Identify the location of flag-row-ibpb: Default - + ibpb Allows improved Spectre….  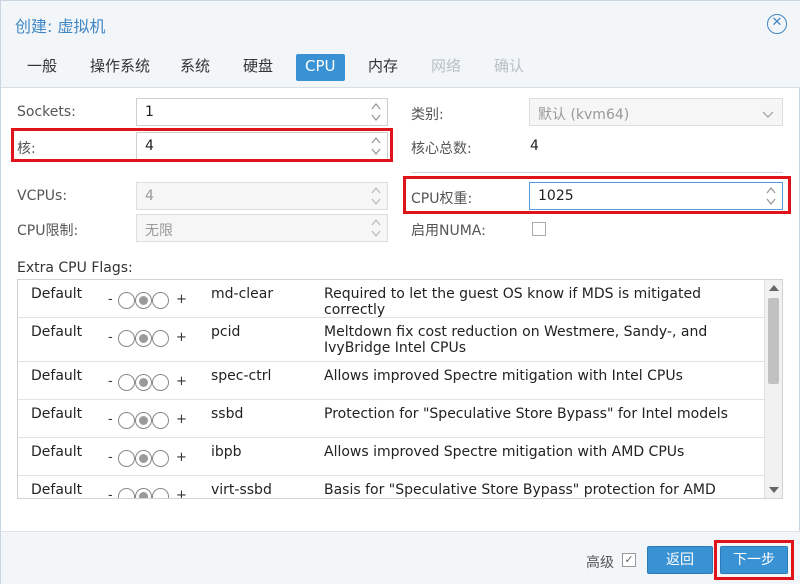
(391, 457).